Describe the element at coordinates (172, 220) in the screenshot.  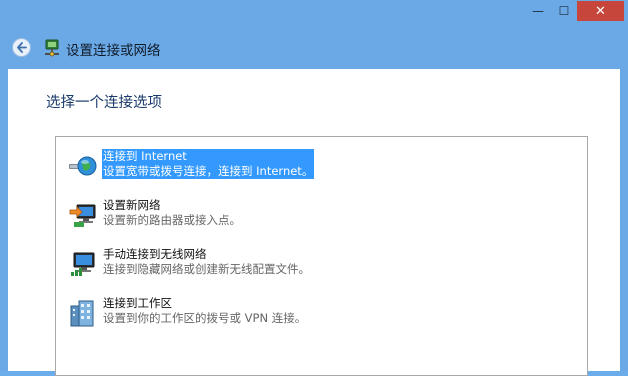
I see `option-description: 设置新的路由器或接入点。` at that location.